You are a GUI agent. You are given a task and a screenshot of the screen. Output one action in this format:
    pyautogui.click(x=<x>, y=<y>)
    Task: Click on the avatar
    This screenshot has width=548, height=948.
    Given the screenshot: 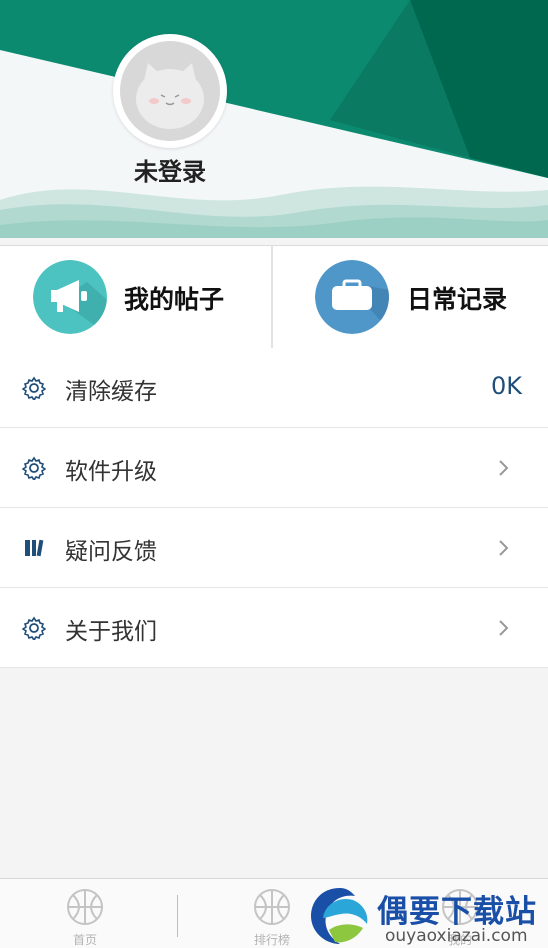 What is the action you would take?
    pyautogui.click(x=170, y=91)
    